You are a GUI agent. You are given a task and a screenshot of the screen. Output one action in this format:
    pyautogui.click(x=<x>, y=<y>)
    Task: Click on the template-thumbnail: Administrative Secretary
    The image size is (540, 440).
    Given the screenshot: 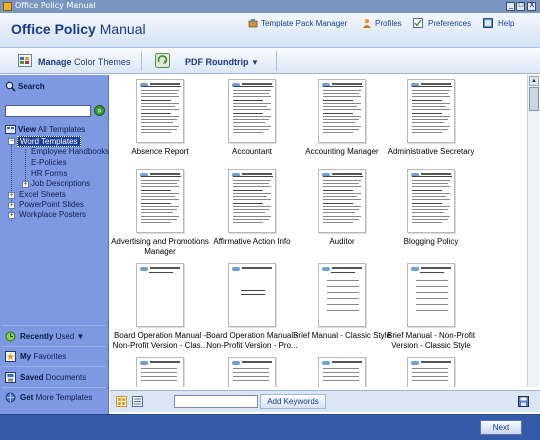 What is the action you would take?
    pyautogui.click(x=431, y=122)
    